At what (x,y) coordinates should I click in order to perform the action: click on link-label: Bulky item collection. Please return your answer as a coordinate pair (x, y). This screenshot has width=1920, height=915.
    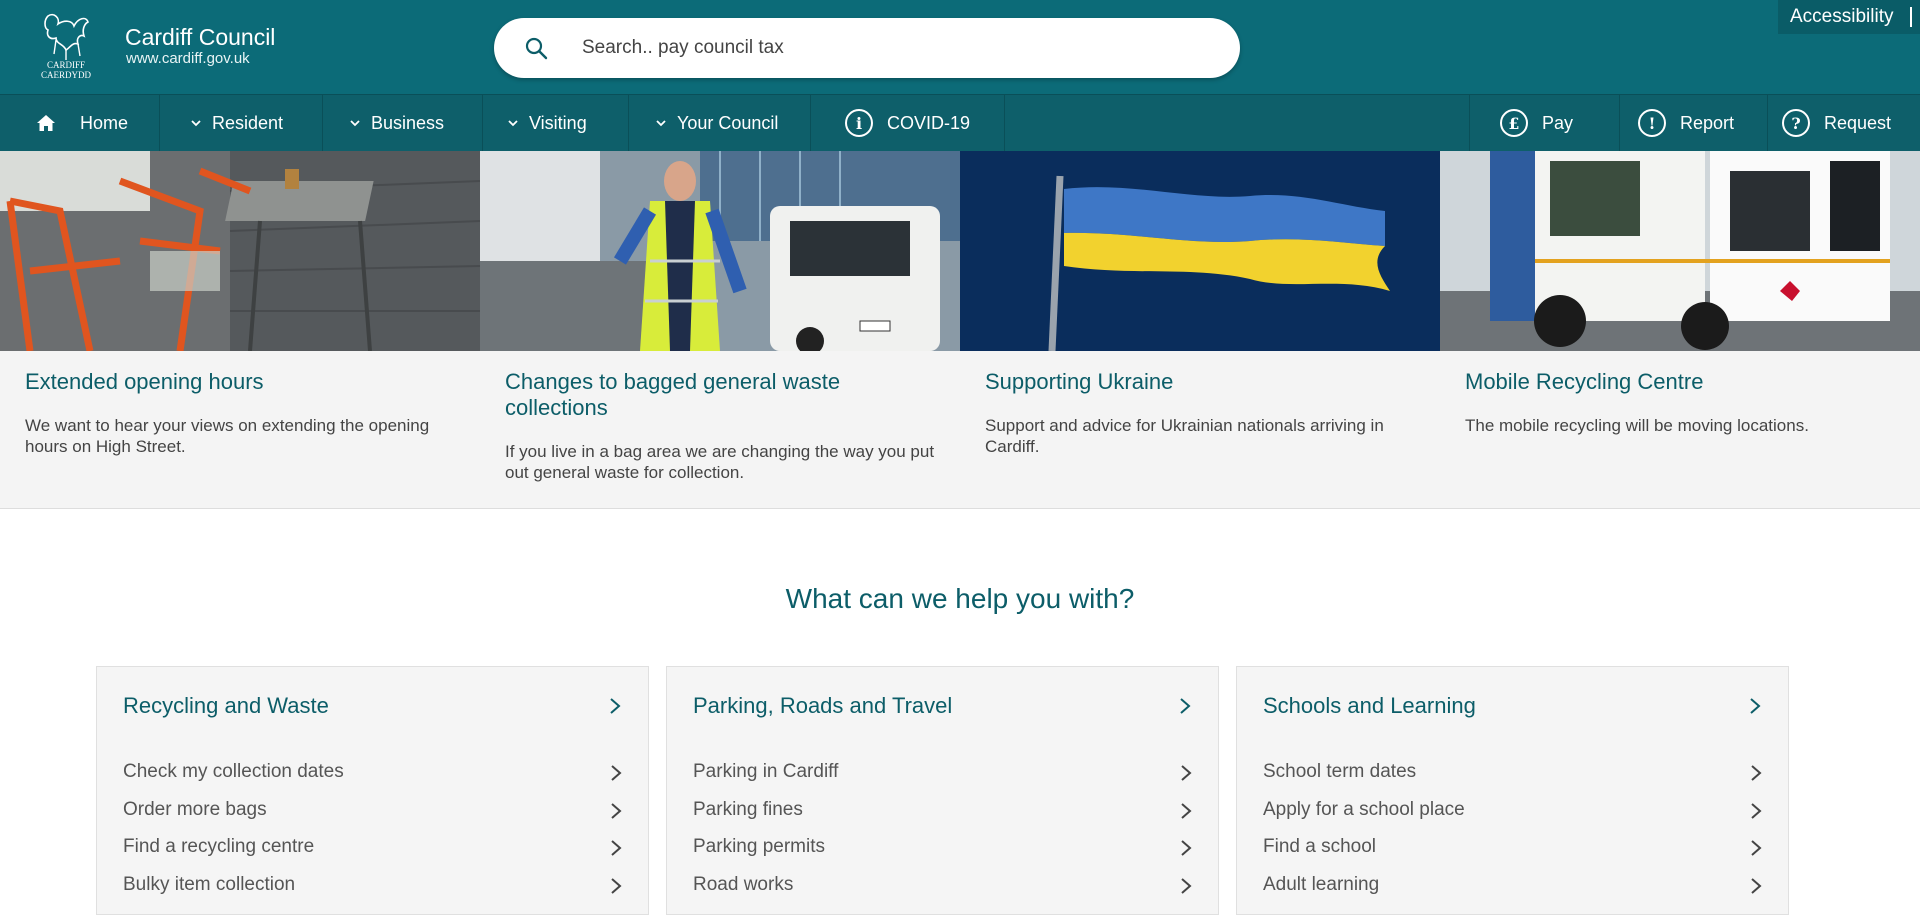
    Looking at the image, I should click on (209, 884).